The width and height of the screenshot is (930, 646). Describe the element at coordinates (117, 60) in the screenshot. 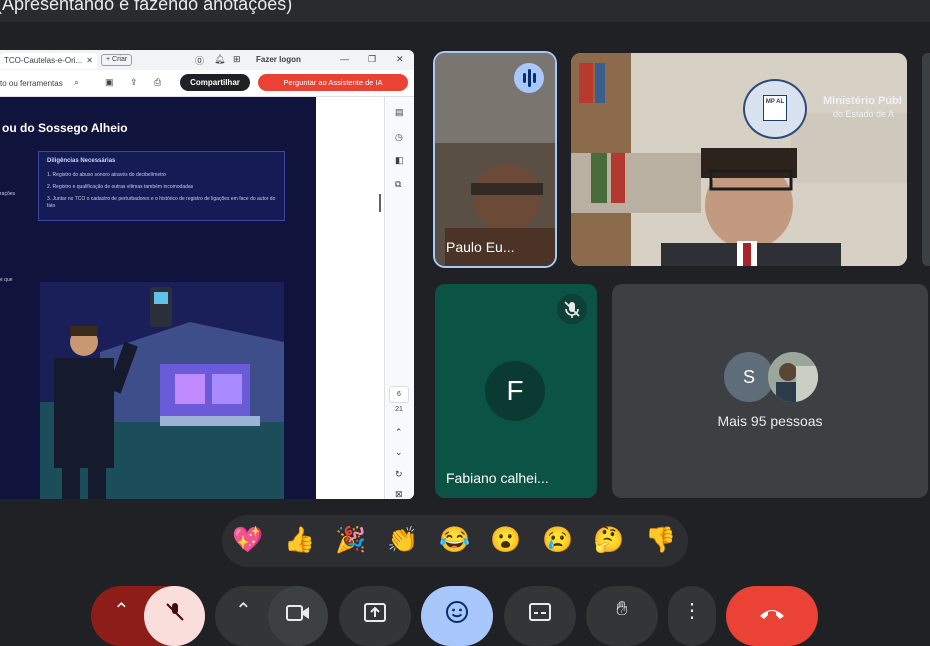

I see `new-tab-button: + Criar` at that location.